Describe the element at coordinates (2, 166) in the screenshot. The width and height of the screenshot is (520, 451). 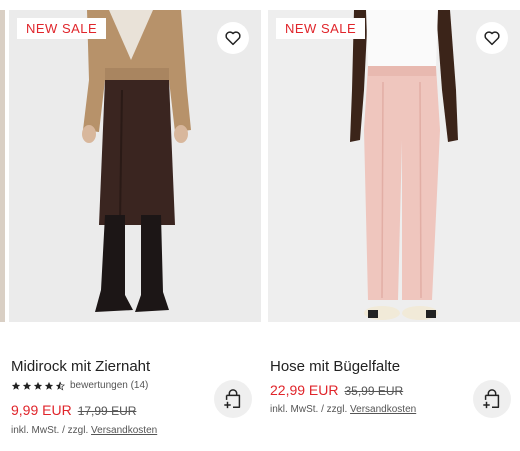
I see `previous-product-image-edge` at that location.